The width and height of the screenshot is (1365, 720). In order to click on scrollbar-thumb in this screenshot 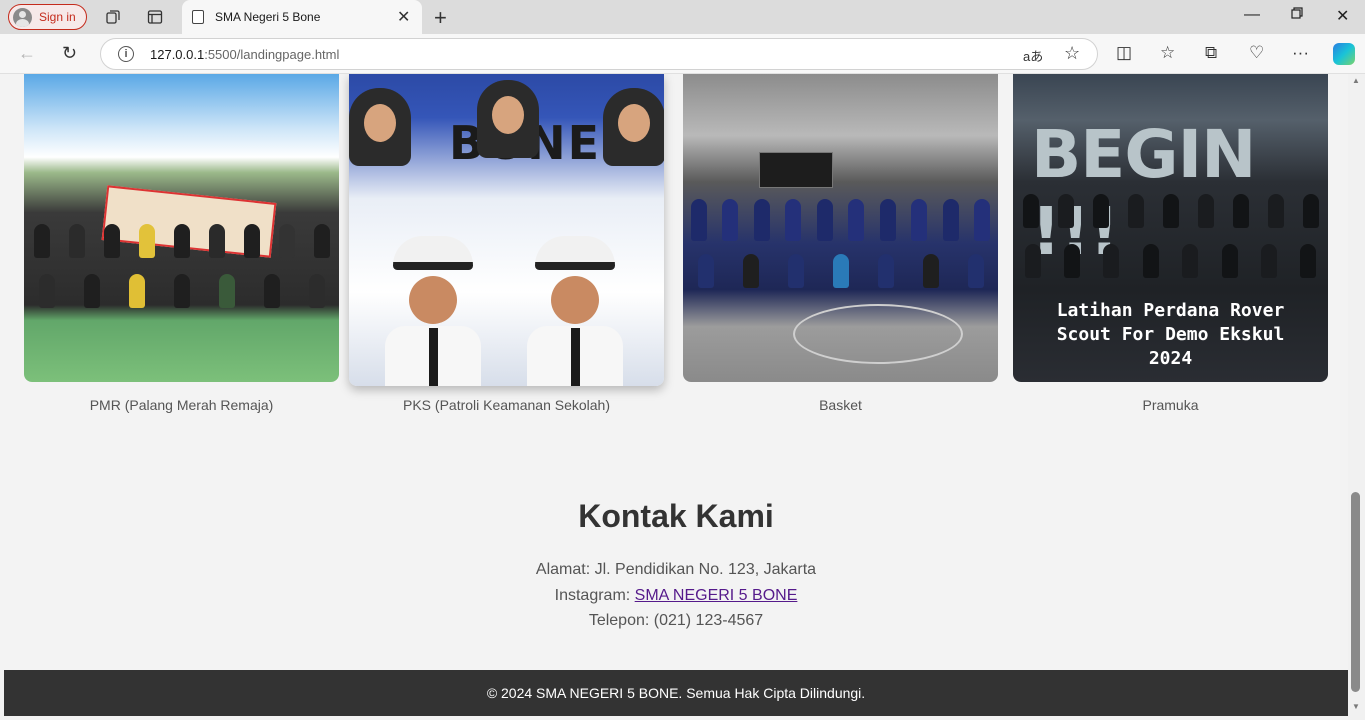, I will do `click(1355, 592)`.